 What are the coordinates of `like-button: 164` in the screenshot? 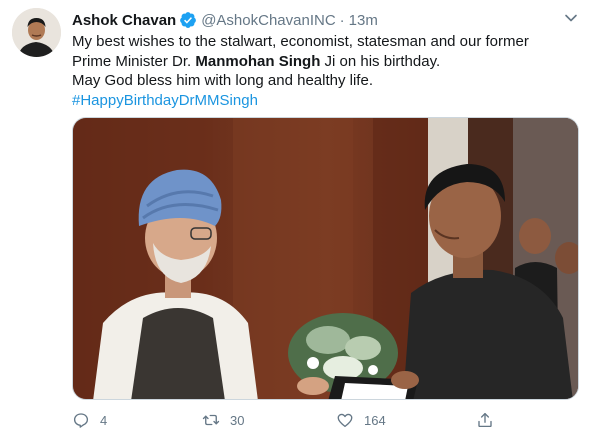 It's located at (361, 420).